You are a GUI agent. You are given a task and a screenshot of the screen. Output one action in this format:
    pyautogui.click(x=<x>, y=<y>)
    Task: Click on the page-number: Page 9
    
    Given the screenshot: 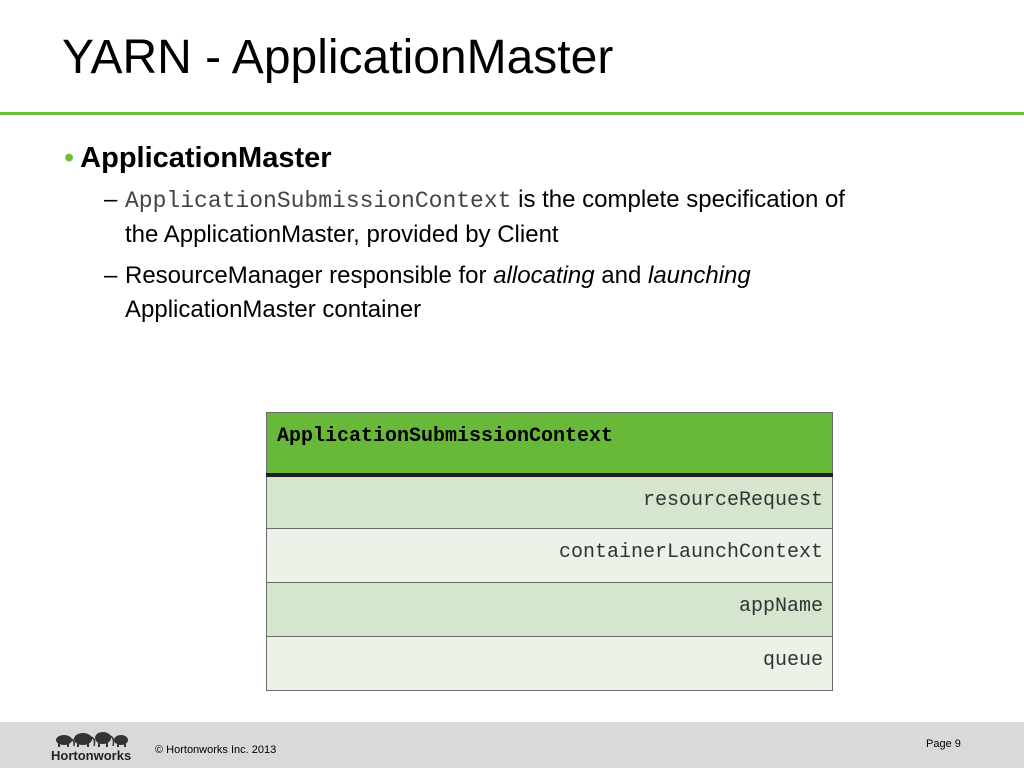 What is the action you would take?
    pyautogui.click(x=943, y=744)
    